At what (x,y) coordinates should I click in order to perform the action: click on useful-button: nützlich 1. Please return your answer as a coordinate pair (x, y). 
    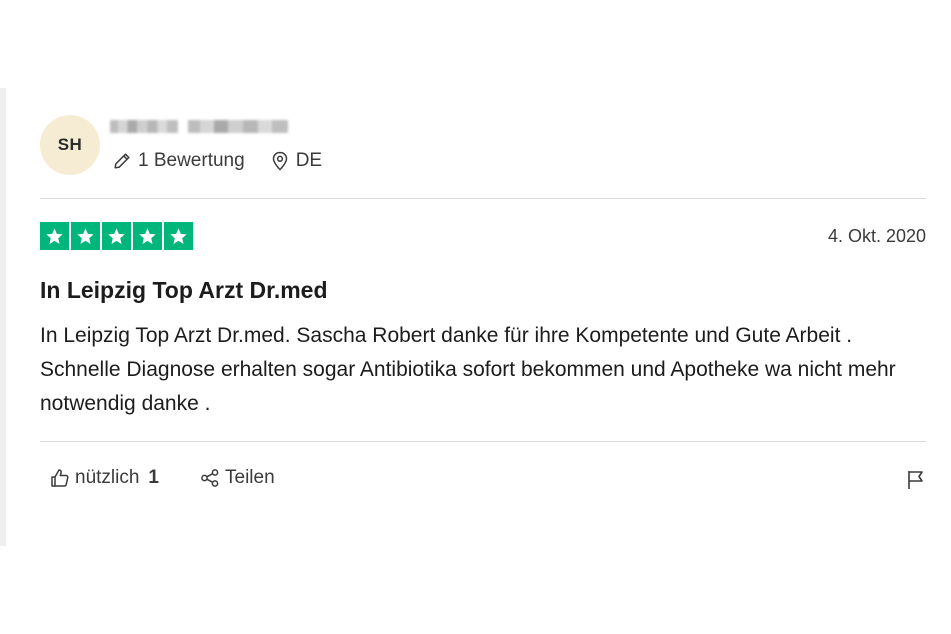
    Looking at the image, I should click on (104, 478).